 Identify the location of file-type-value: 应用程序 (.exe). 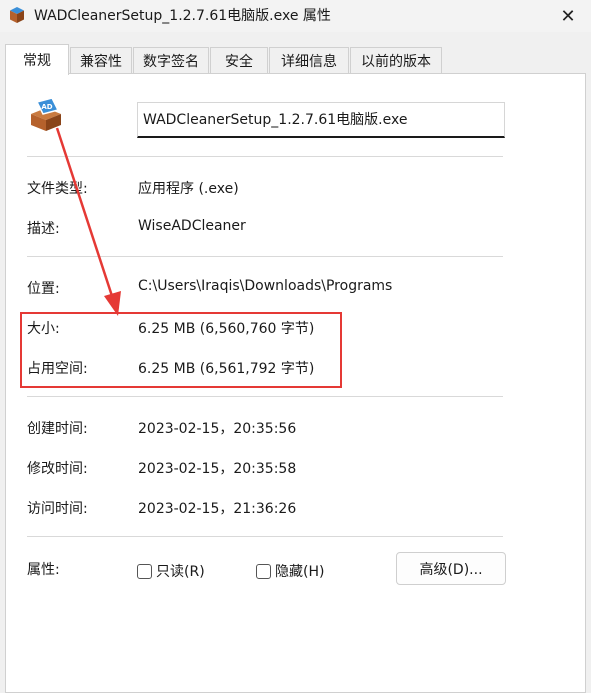
(188, 189).